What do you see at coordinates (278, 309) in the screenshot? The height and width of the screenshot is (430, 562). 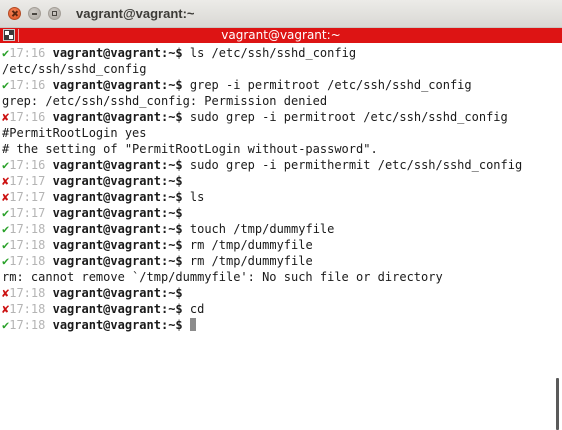 I see `prompt-line: ✘17:18 vagrant@vagrant:~$ cd` at bounding box center [278, 309].